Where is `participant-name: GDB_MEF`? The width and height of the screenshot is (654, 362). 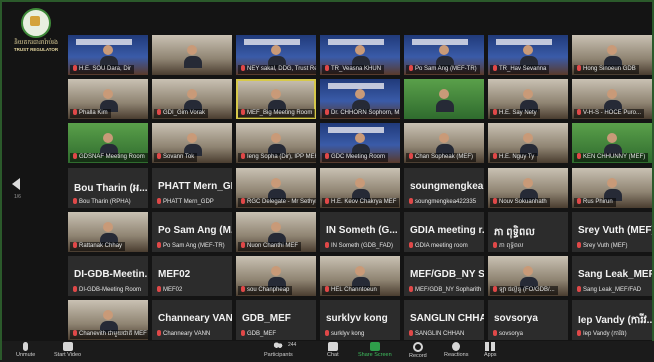
participant-name: GDB_MEF is located at coordinates (262, 334).